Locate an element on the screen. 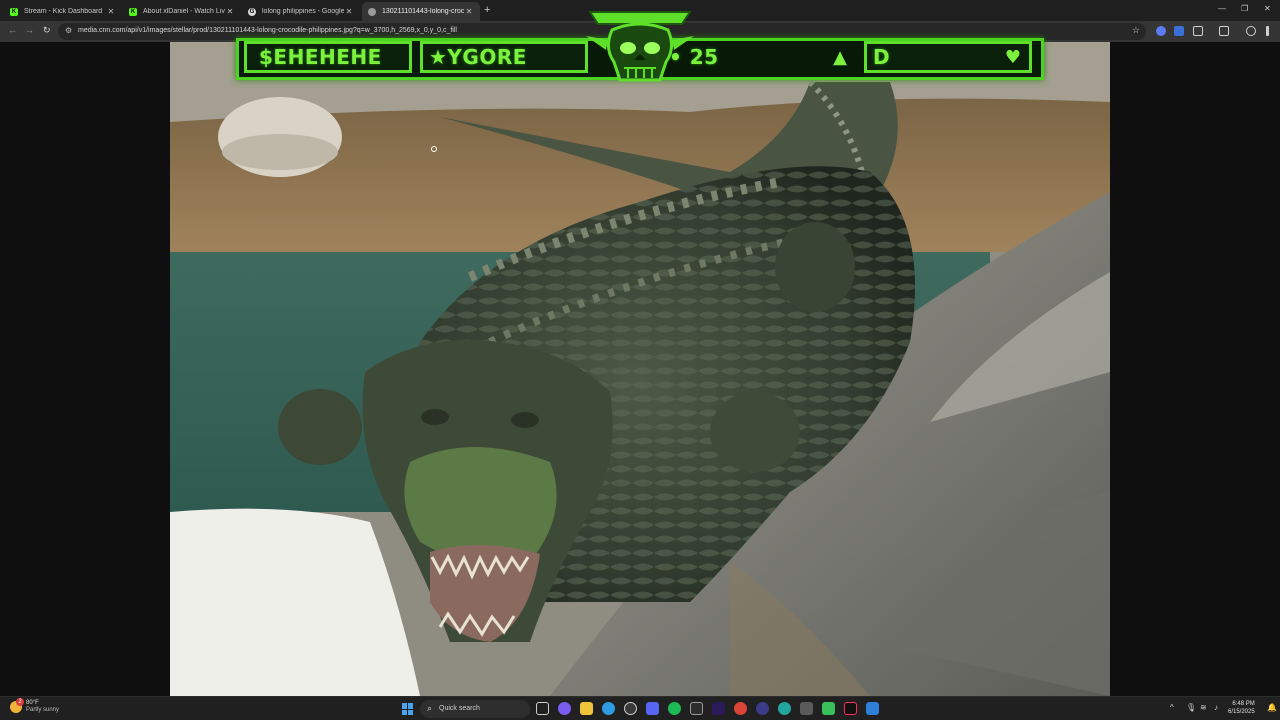 The image size is (1280, 720). weather-widget: 2 80°F Partly sunny is located at coordinates (35, 706).